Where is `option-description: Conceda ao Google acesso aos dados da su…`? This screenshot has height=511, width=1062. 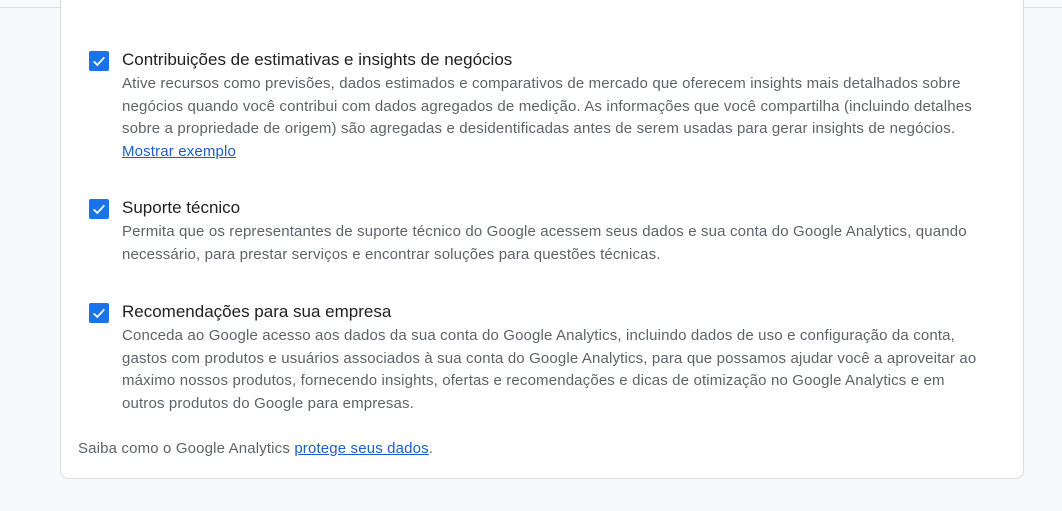
option-description: Conceda ao Google acesso aos dados da su… is located at coordinates (549, 369).